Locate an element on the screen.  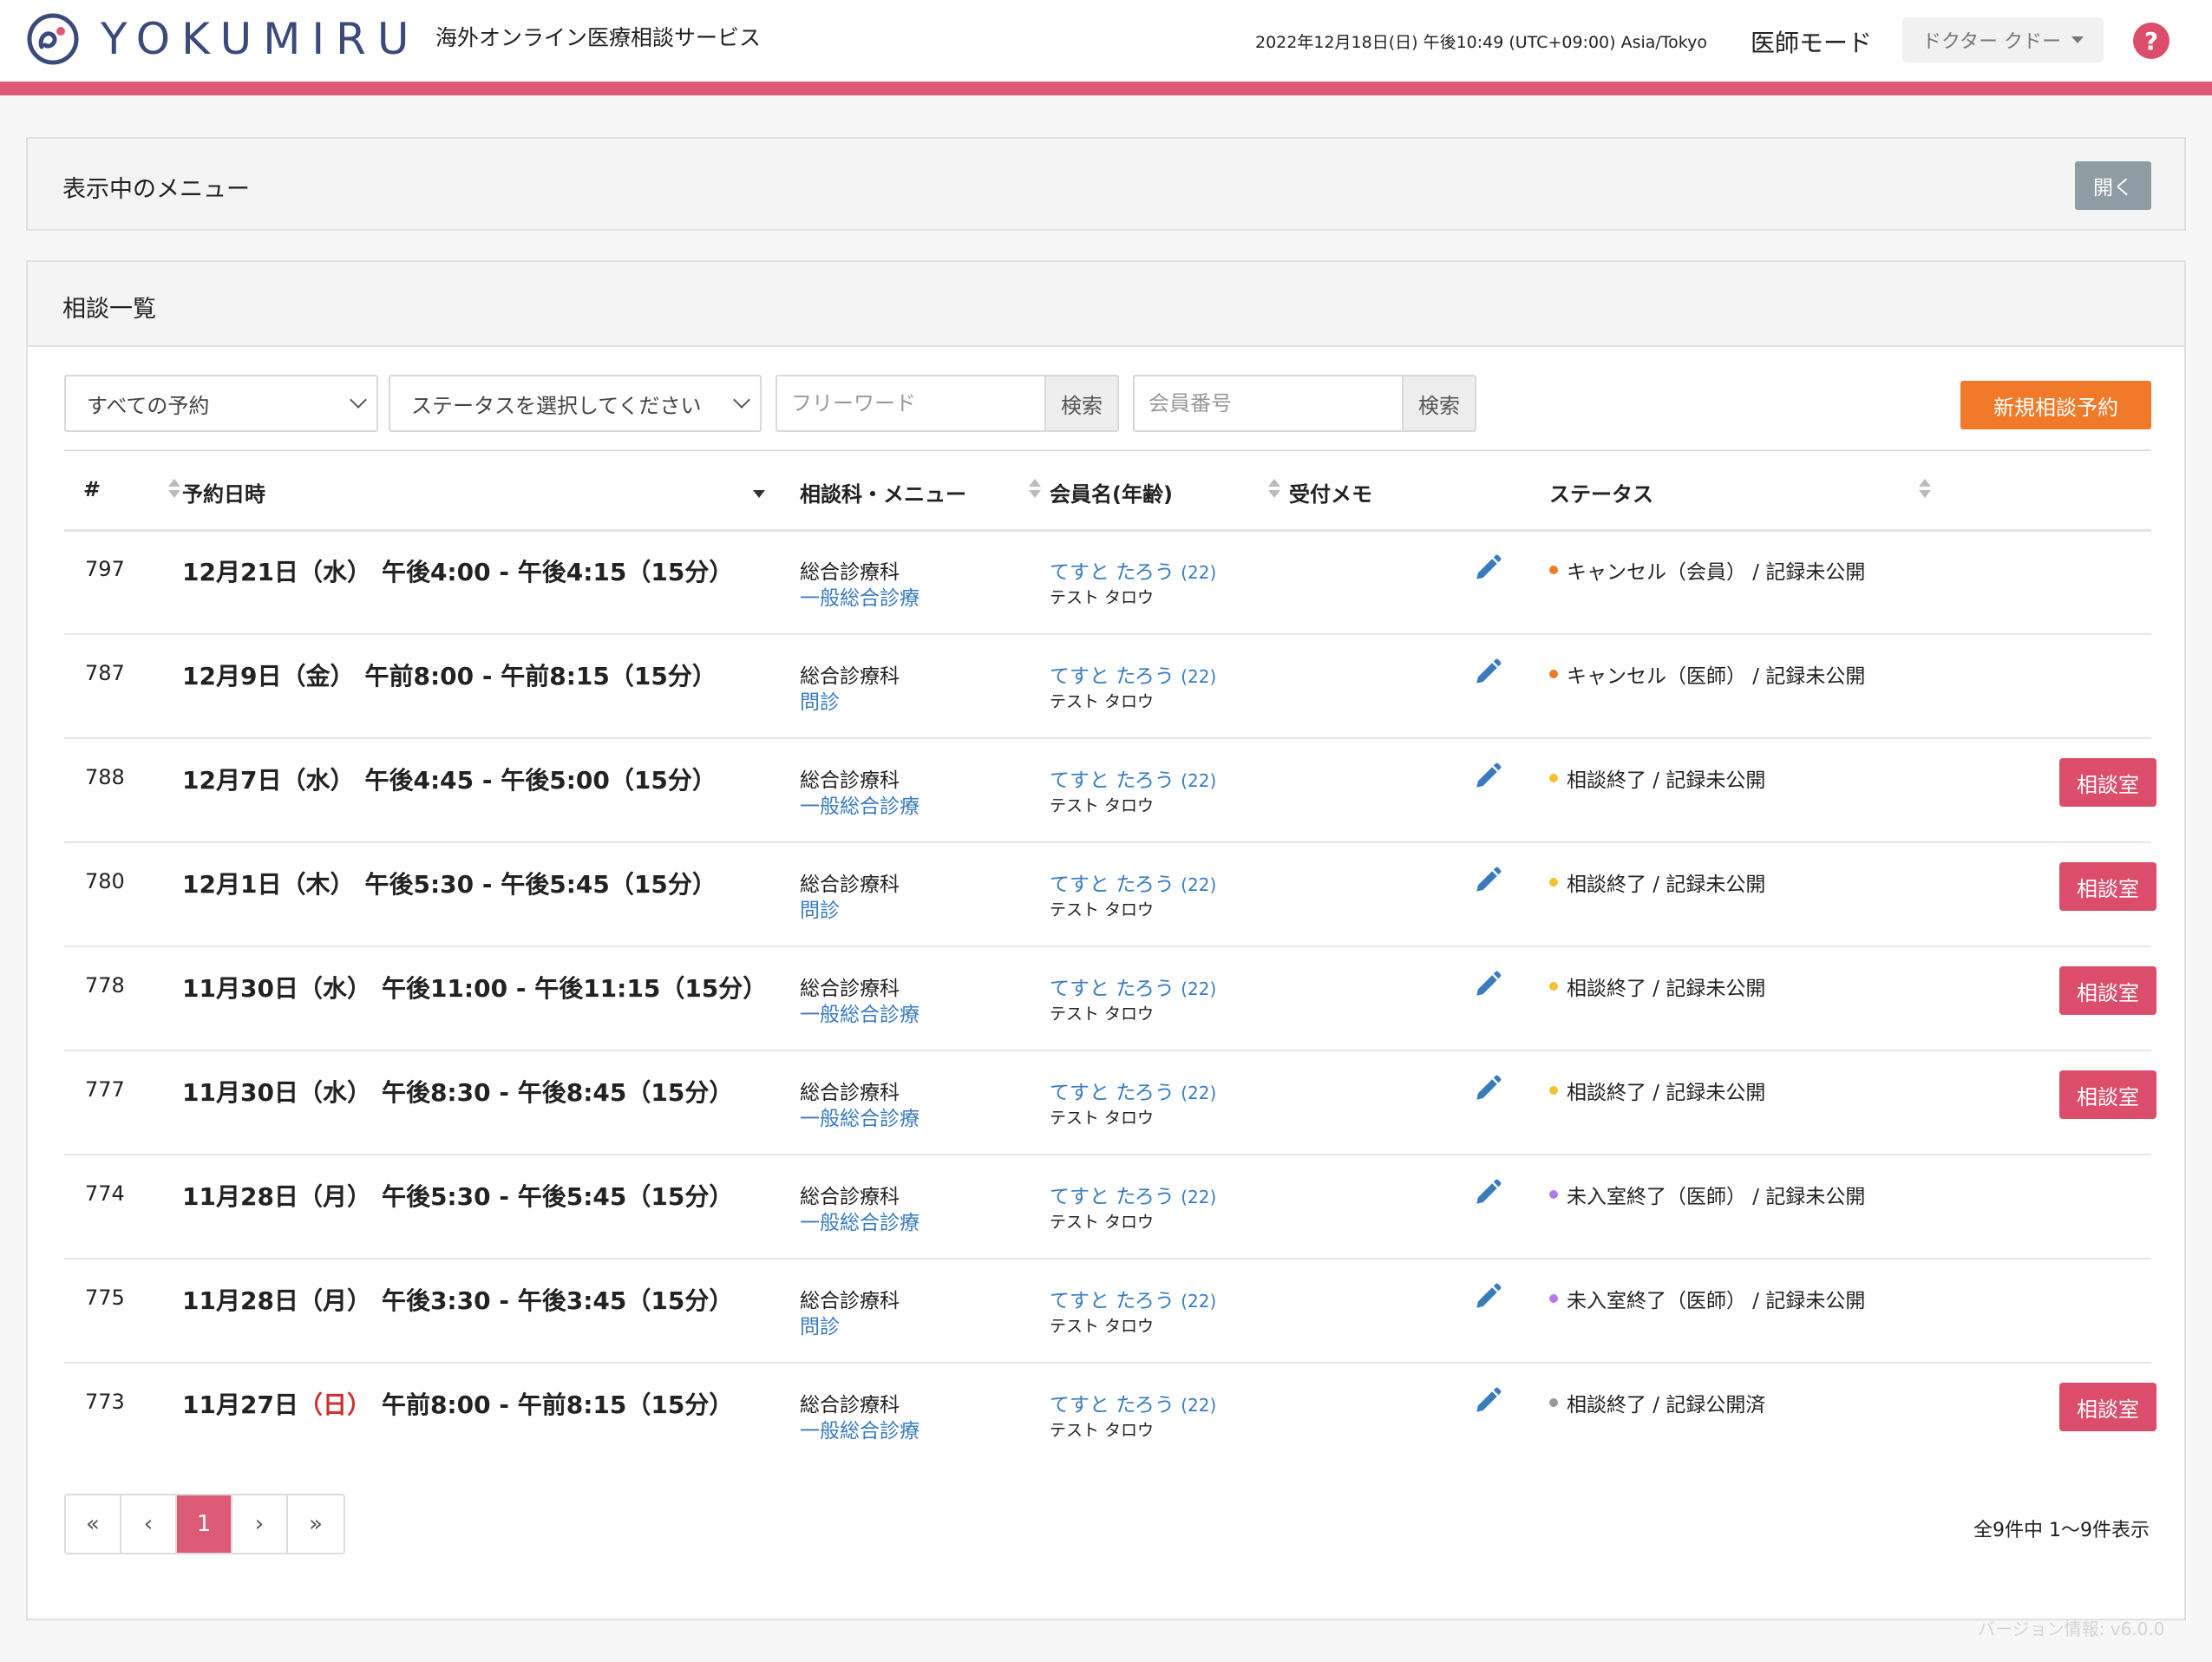
col-datetime: 予約日時 is located at coordinates (223, 492).